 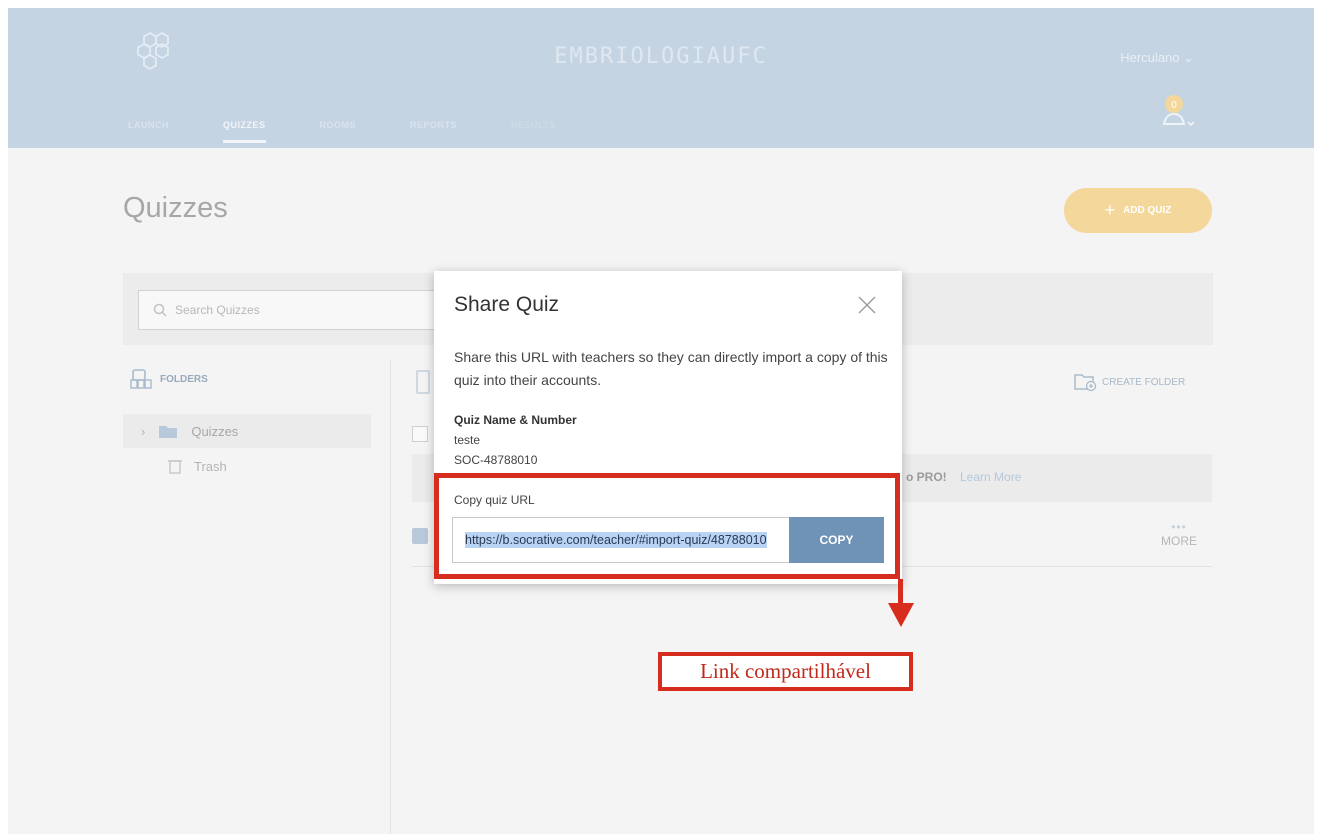 I want to click on notification-bell-icon: 0, so click(x=1175, y=112).